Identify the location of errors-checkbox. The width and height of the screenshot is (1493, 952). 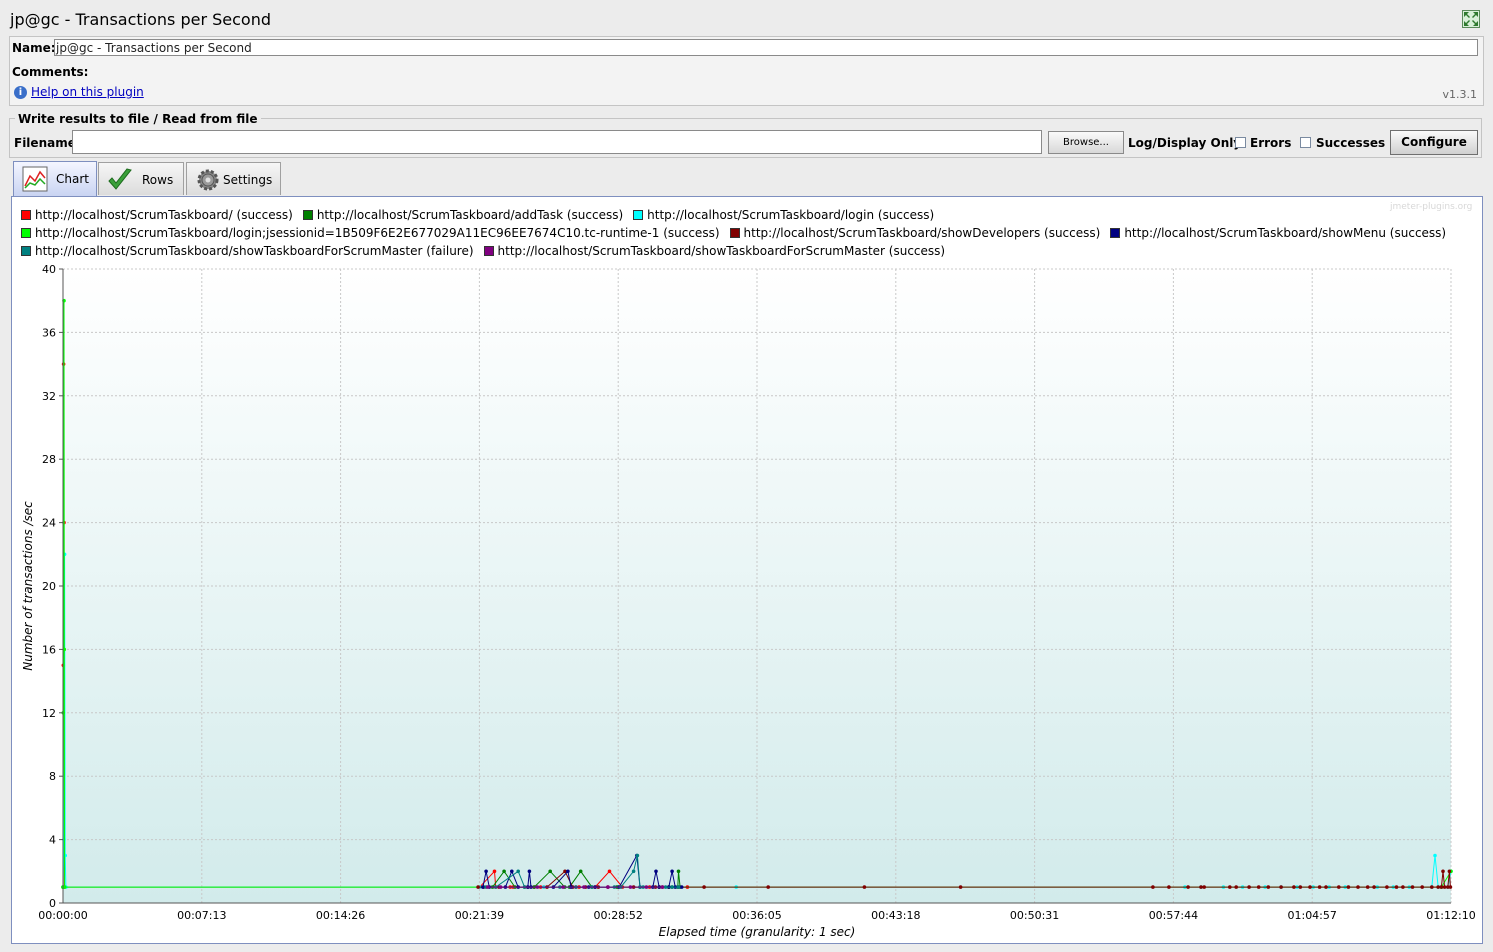
(1240, 142).